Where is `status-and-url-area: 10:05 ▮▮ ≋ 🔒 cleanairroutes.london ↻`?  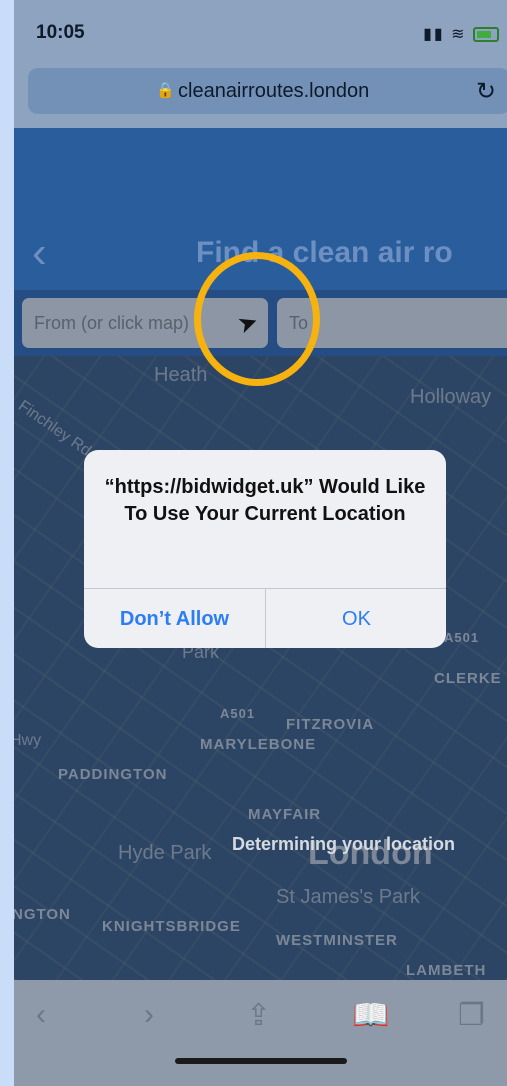 status-and-url-area: 10:05 ▮▮ ≋ 🔒 cleanairroutes.london ↻ is located at coordinates (260, 64).